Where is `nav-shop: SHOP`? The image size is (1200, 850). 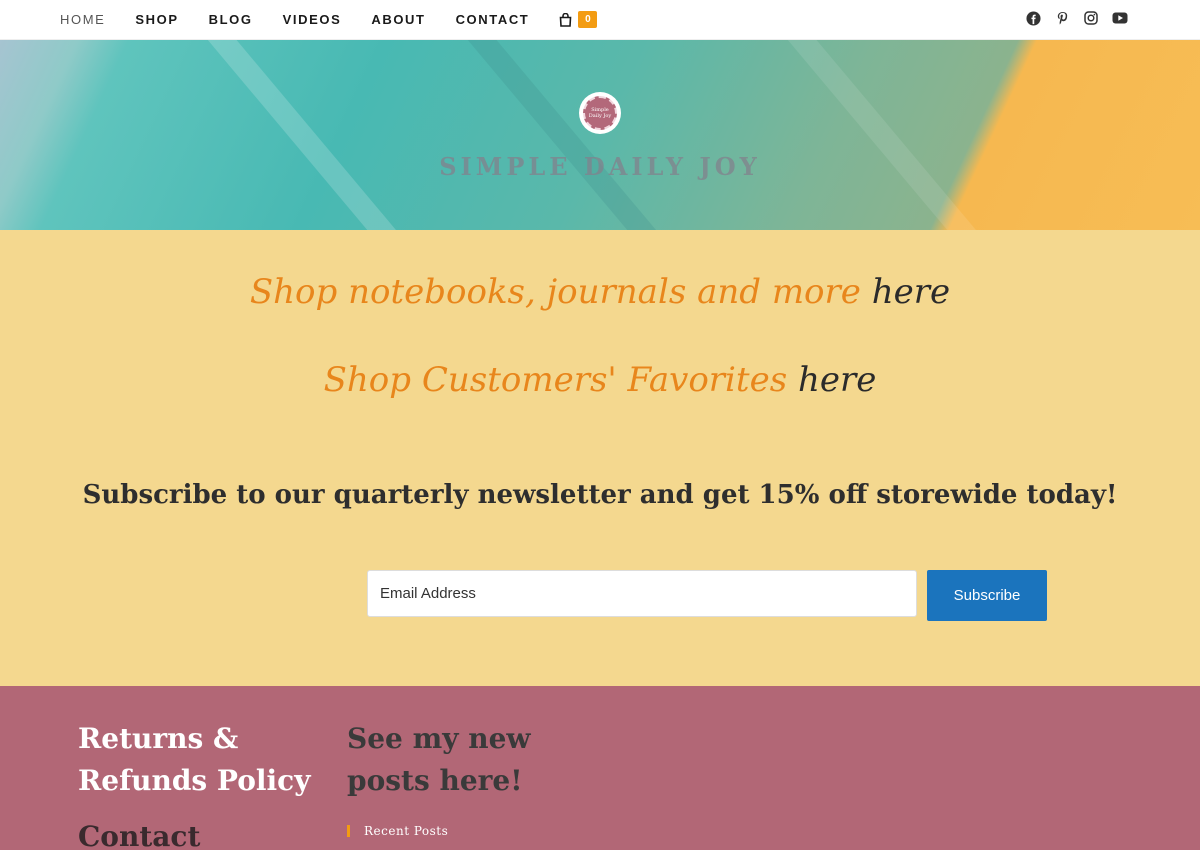 nav-shop: SHOP is located at coordinates (156, 19).